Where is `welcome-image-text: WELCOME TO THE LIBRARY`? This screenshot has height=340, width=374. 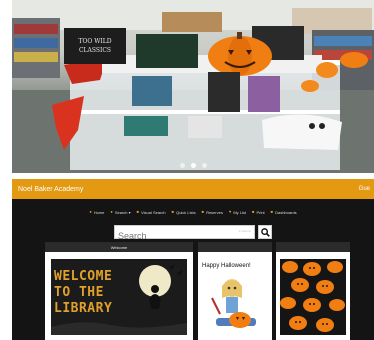 welcome-image-text: WELCOME TO THE LIBRARY is located at coordinates (83, 293).